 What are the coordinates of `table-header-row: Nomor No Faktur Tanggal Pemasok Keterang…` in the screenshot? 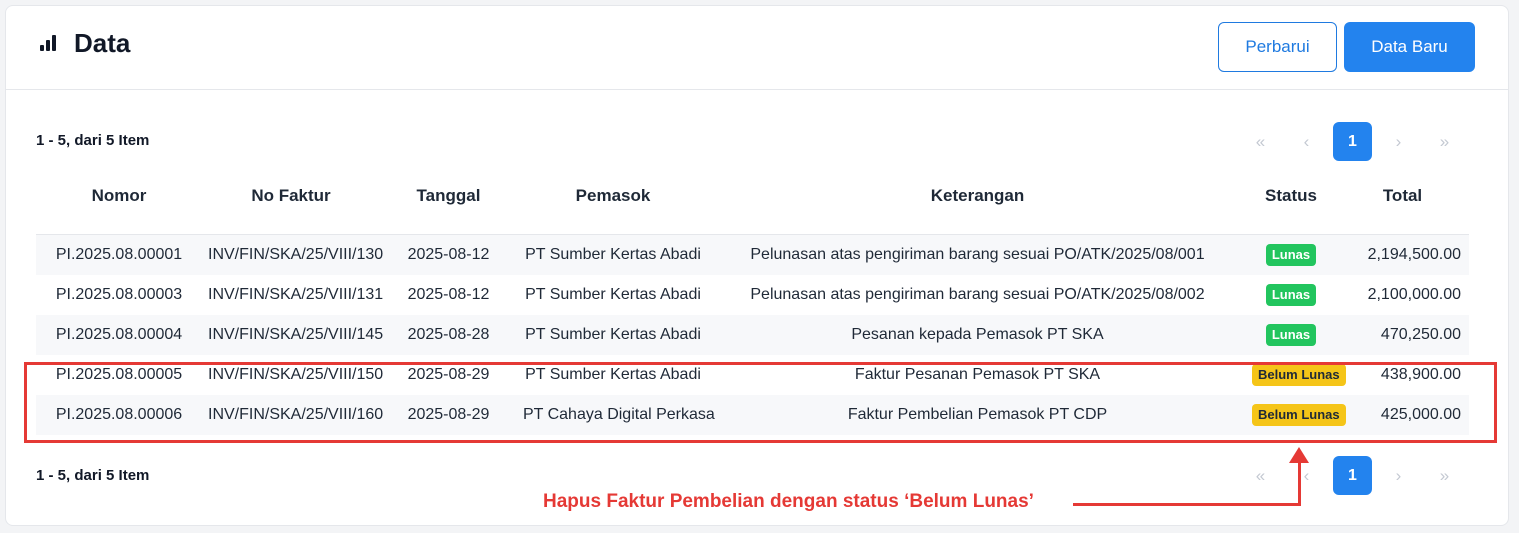 It's located at (752, 196).